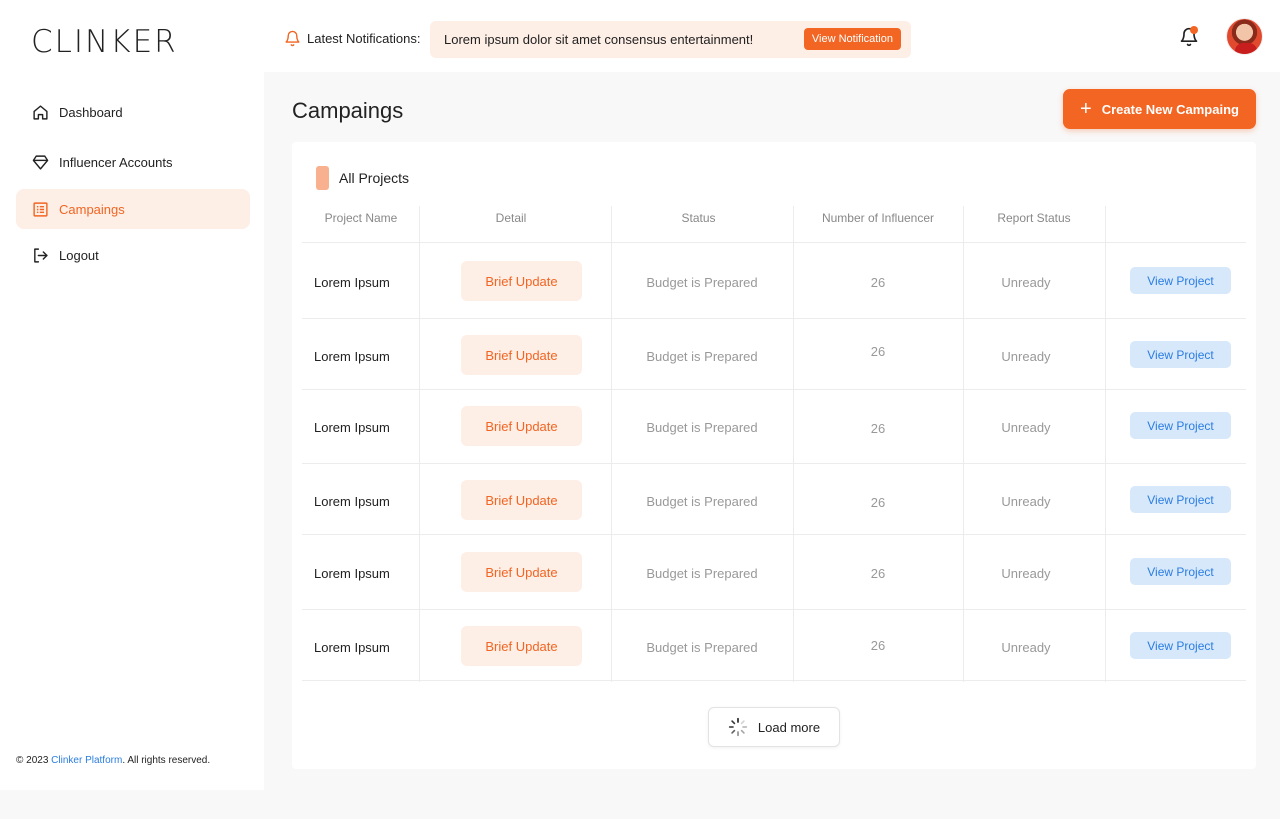  I want to click on load-more-button: Load more, so click(774, 727).